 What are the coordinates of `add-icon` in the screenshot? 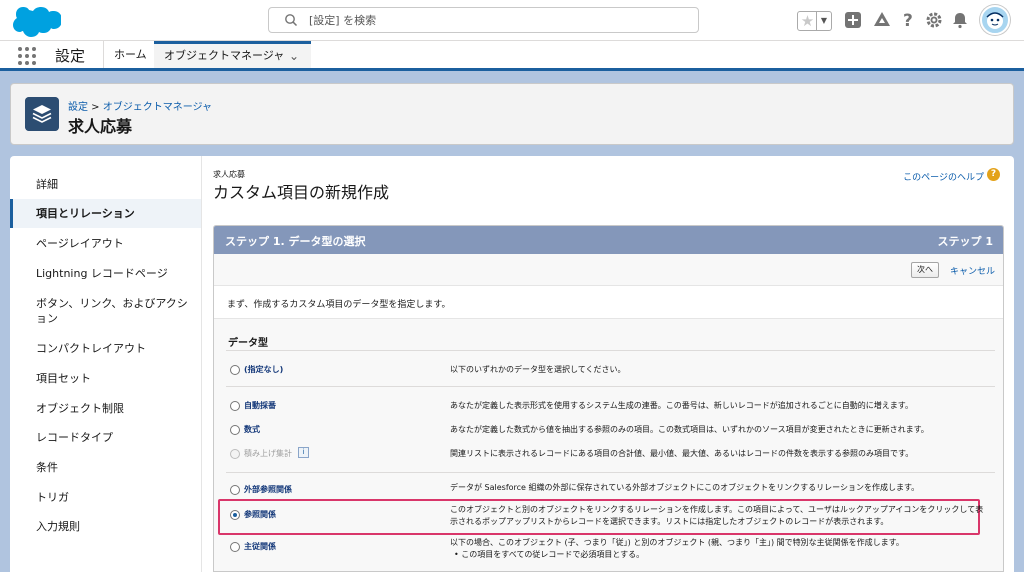 It's located at (853, 20).